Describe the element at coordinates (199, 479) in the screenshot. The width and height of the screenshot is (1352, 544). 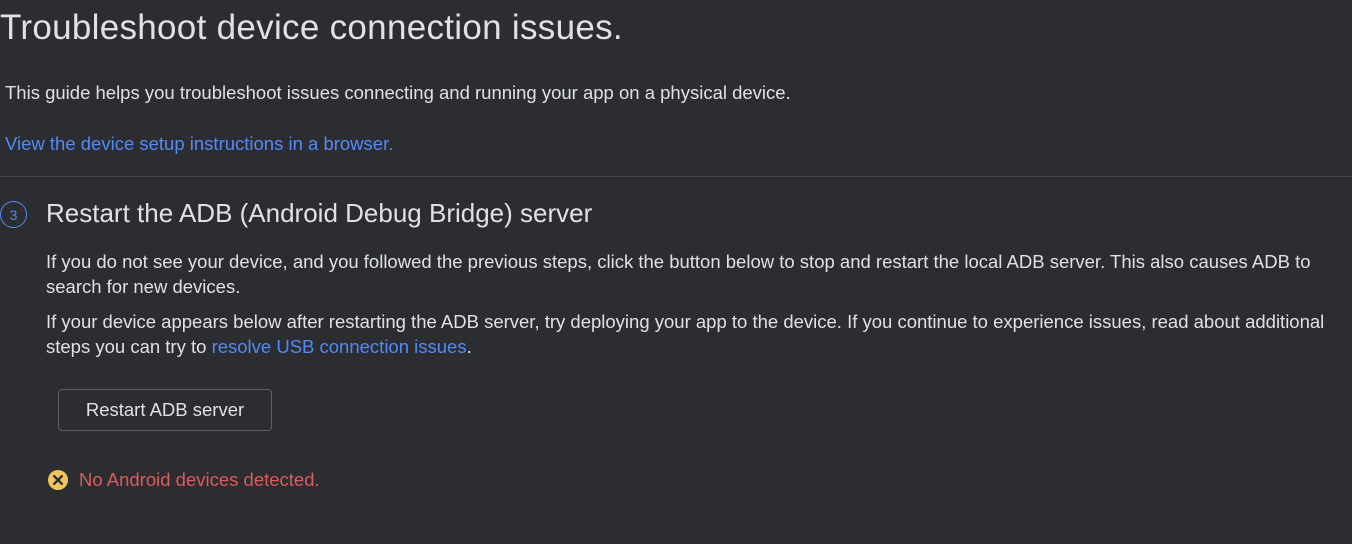
I see `status-message: No Android devices detected.` at that location.